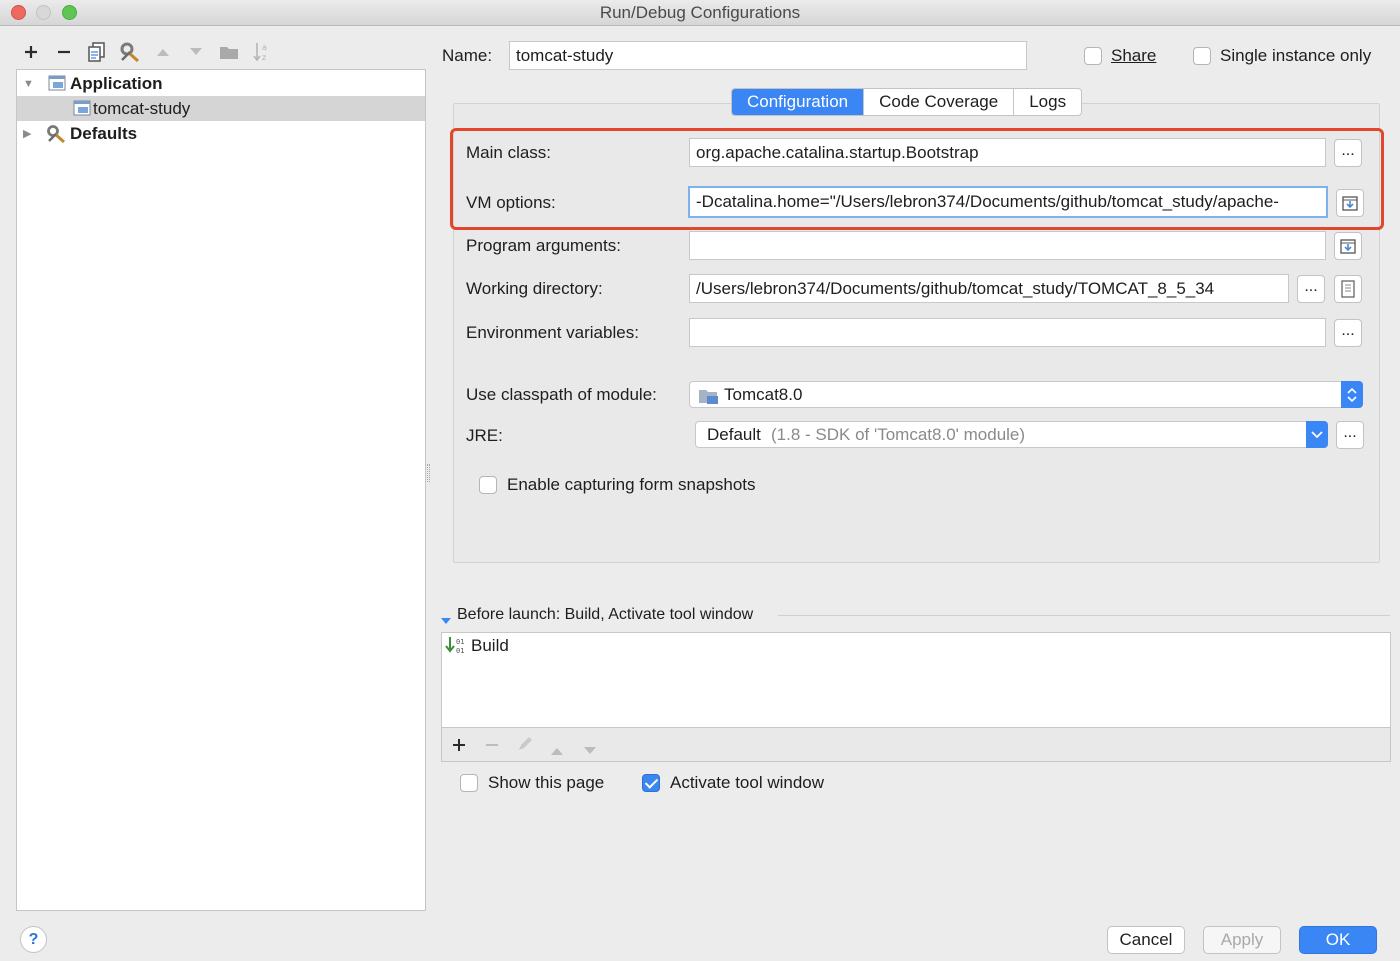  I want to click on build-icon: 01 01, so click(456, 648).